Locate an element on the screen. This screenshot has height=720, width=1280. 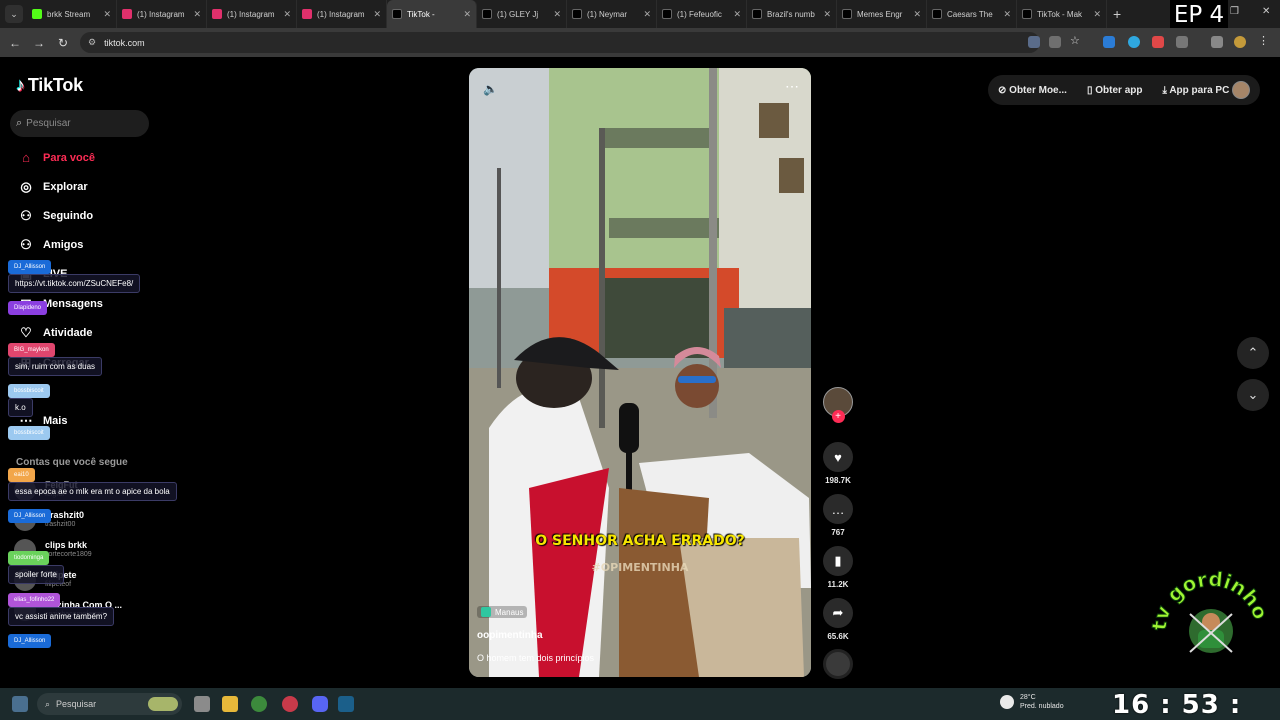
music-disc is located at coordinates (838, 664).